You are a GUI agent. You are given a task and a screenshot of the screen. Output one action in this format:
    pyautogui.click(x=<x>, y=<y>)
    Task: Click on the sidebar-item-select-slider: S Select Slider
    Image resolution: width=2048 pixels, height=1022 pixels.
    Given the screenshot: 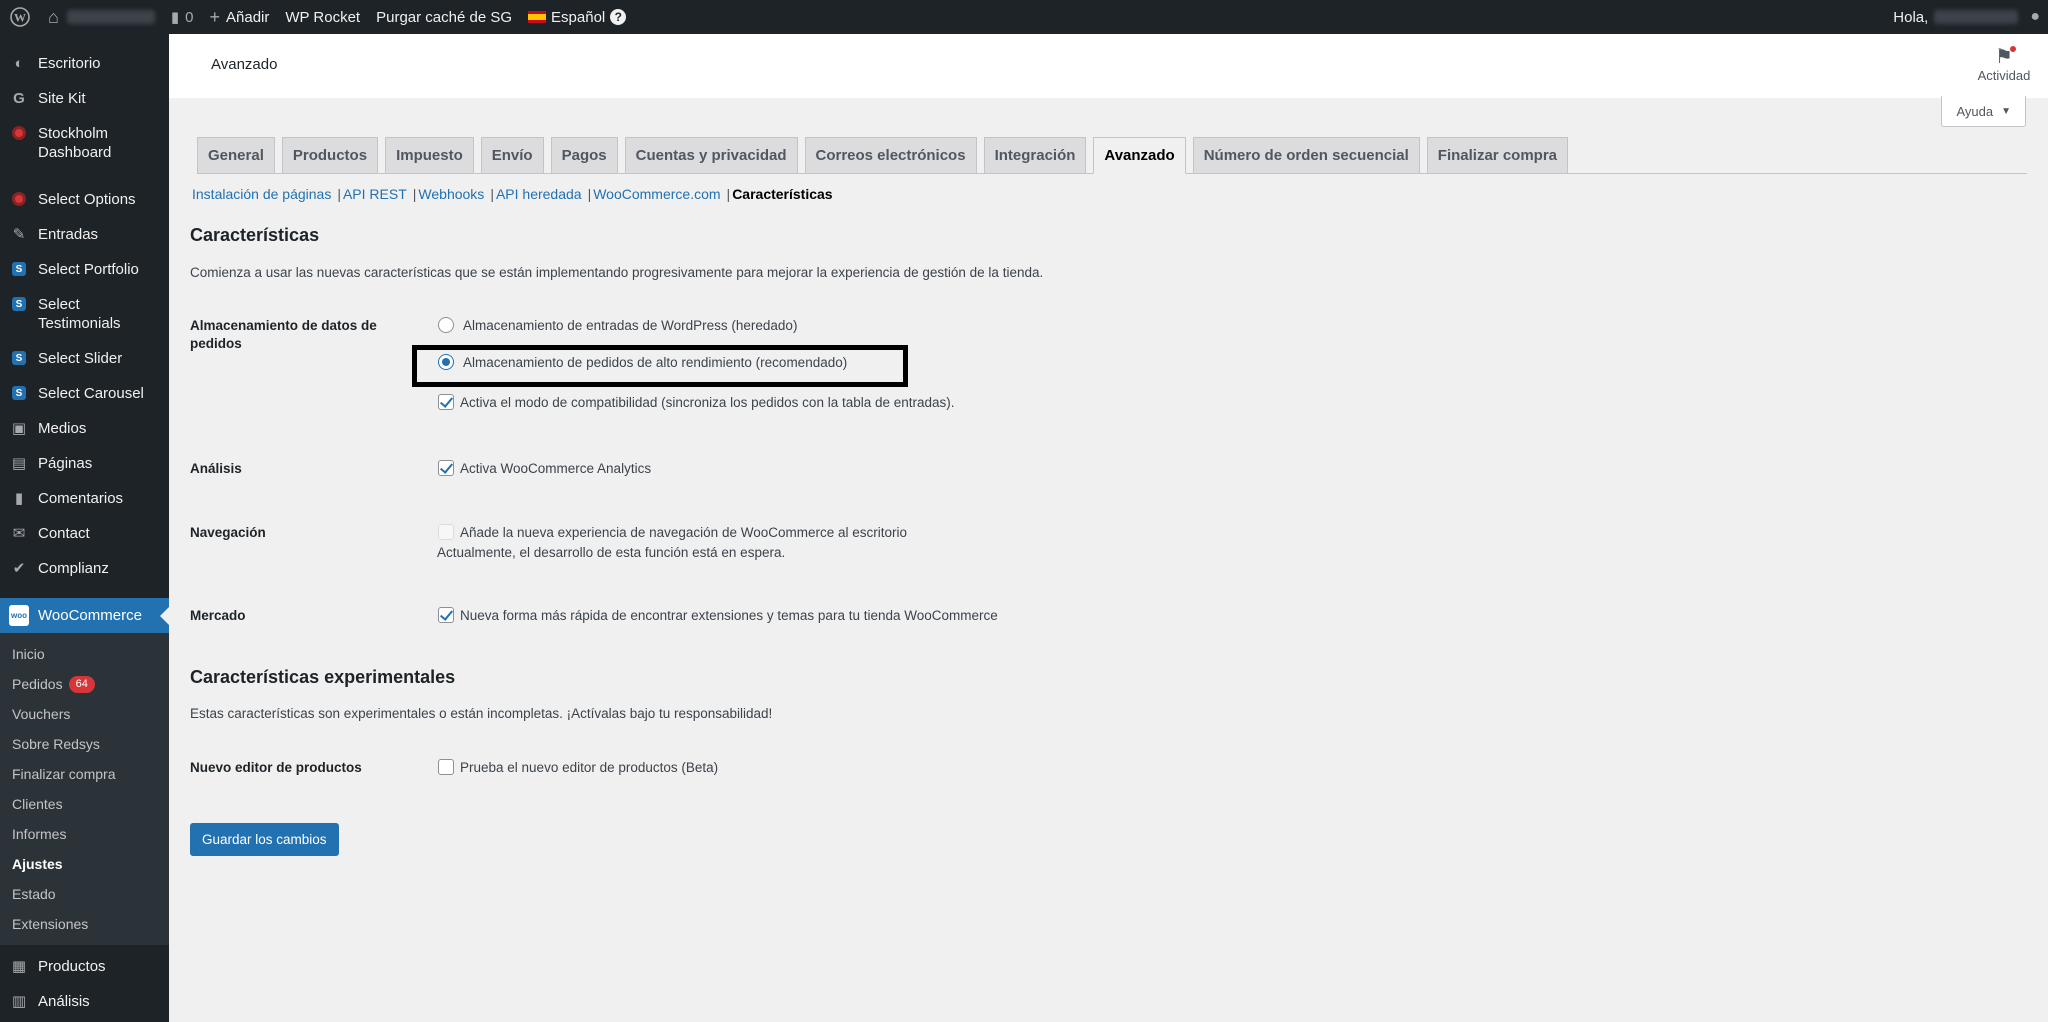 What is the action you would take?
    pyautogui.click(x=84, y=358)
    